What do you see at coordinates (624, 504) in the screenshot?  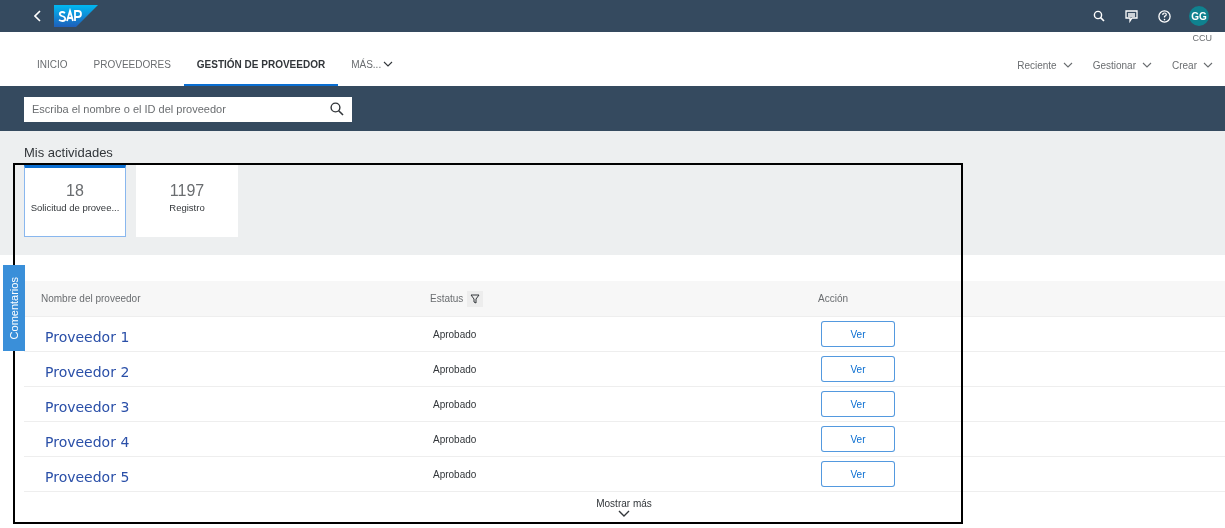 I see `show-more-button: Mostrar más` at bounding box center [624, 504].